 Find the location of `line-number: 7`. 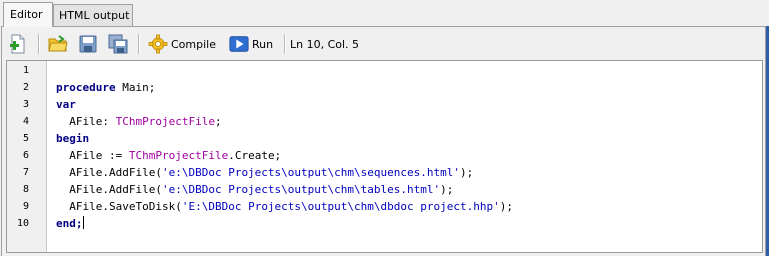

line-number: 7 is located at coordinates (25, 172).